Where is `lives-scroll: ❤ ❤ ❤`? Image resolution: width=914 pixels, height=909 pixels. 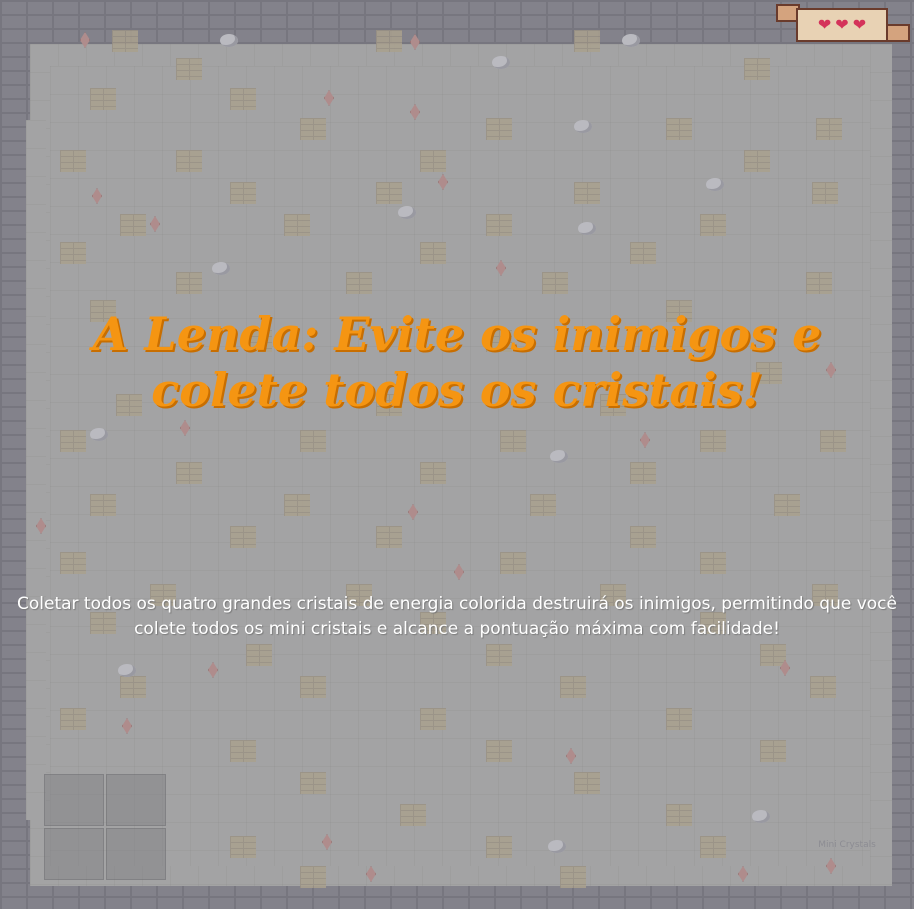 lives-scroll: ❤ ❤ ❤ is located at coordinates (842, 25).